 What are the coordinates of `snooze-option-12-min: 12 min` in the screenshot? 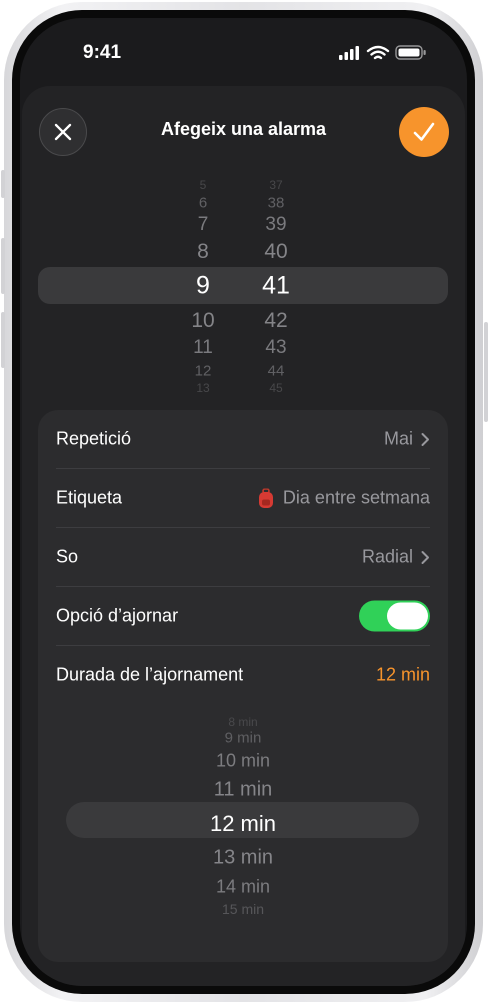 It's located at (243, 824).